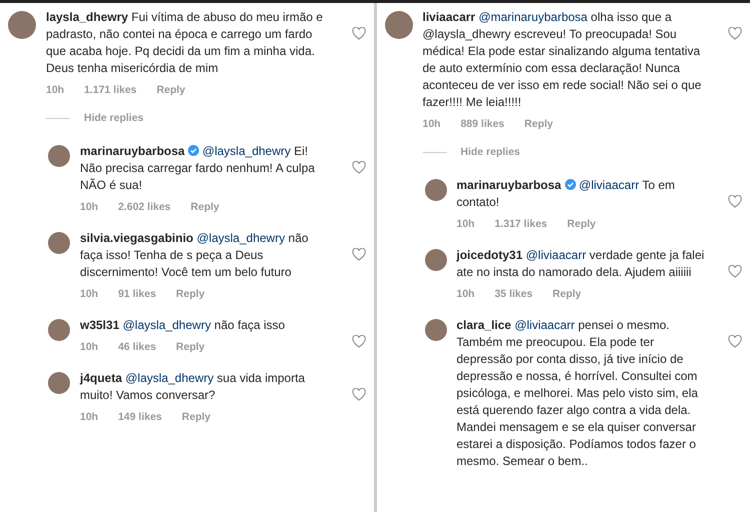 This screenshot has height=512, width=750. I want to click on username-link: laysla_dhewry, so click(87, 17).